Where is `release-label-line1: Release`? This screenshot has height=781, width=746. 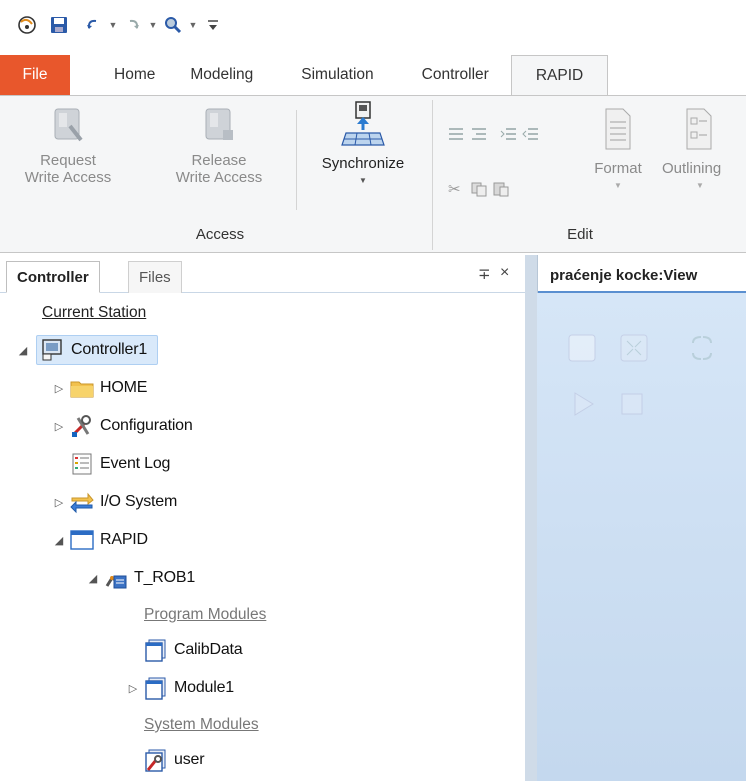
release-label-line1: Release is located at coordinates (219, 160).